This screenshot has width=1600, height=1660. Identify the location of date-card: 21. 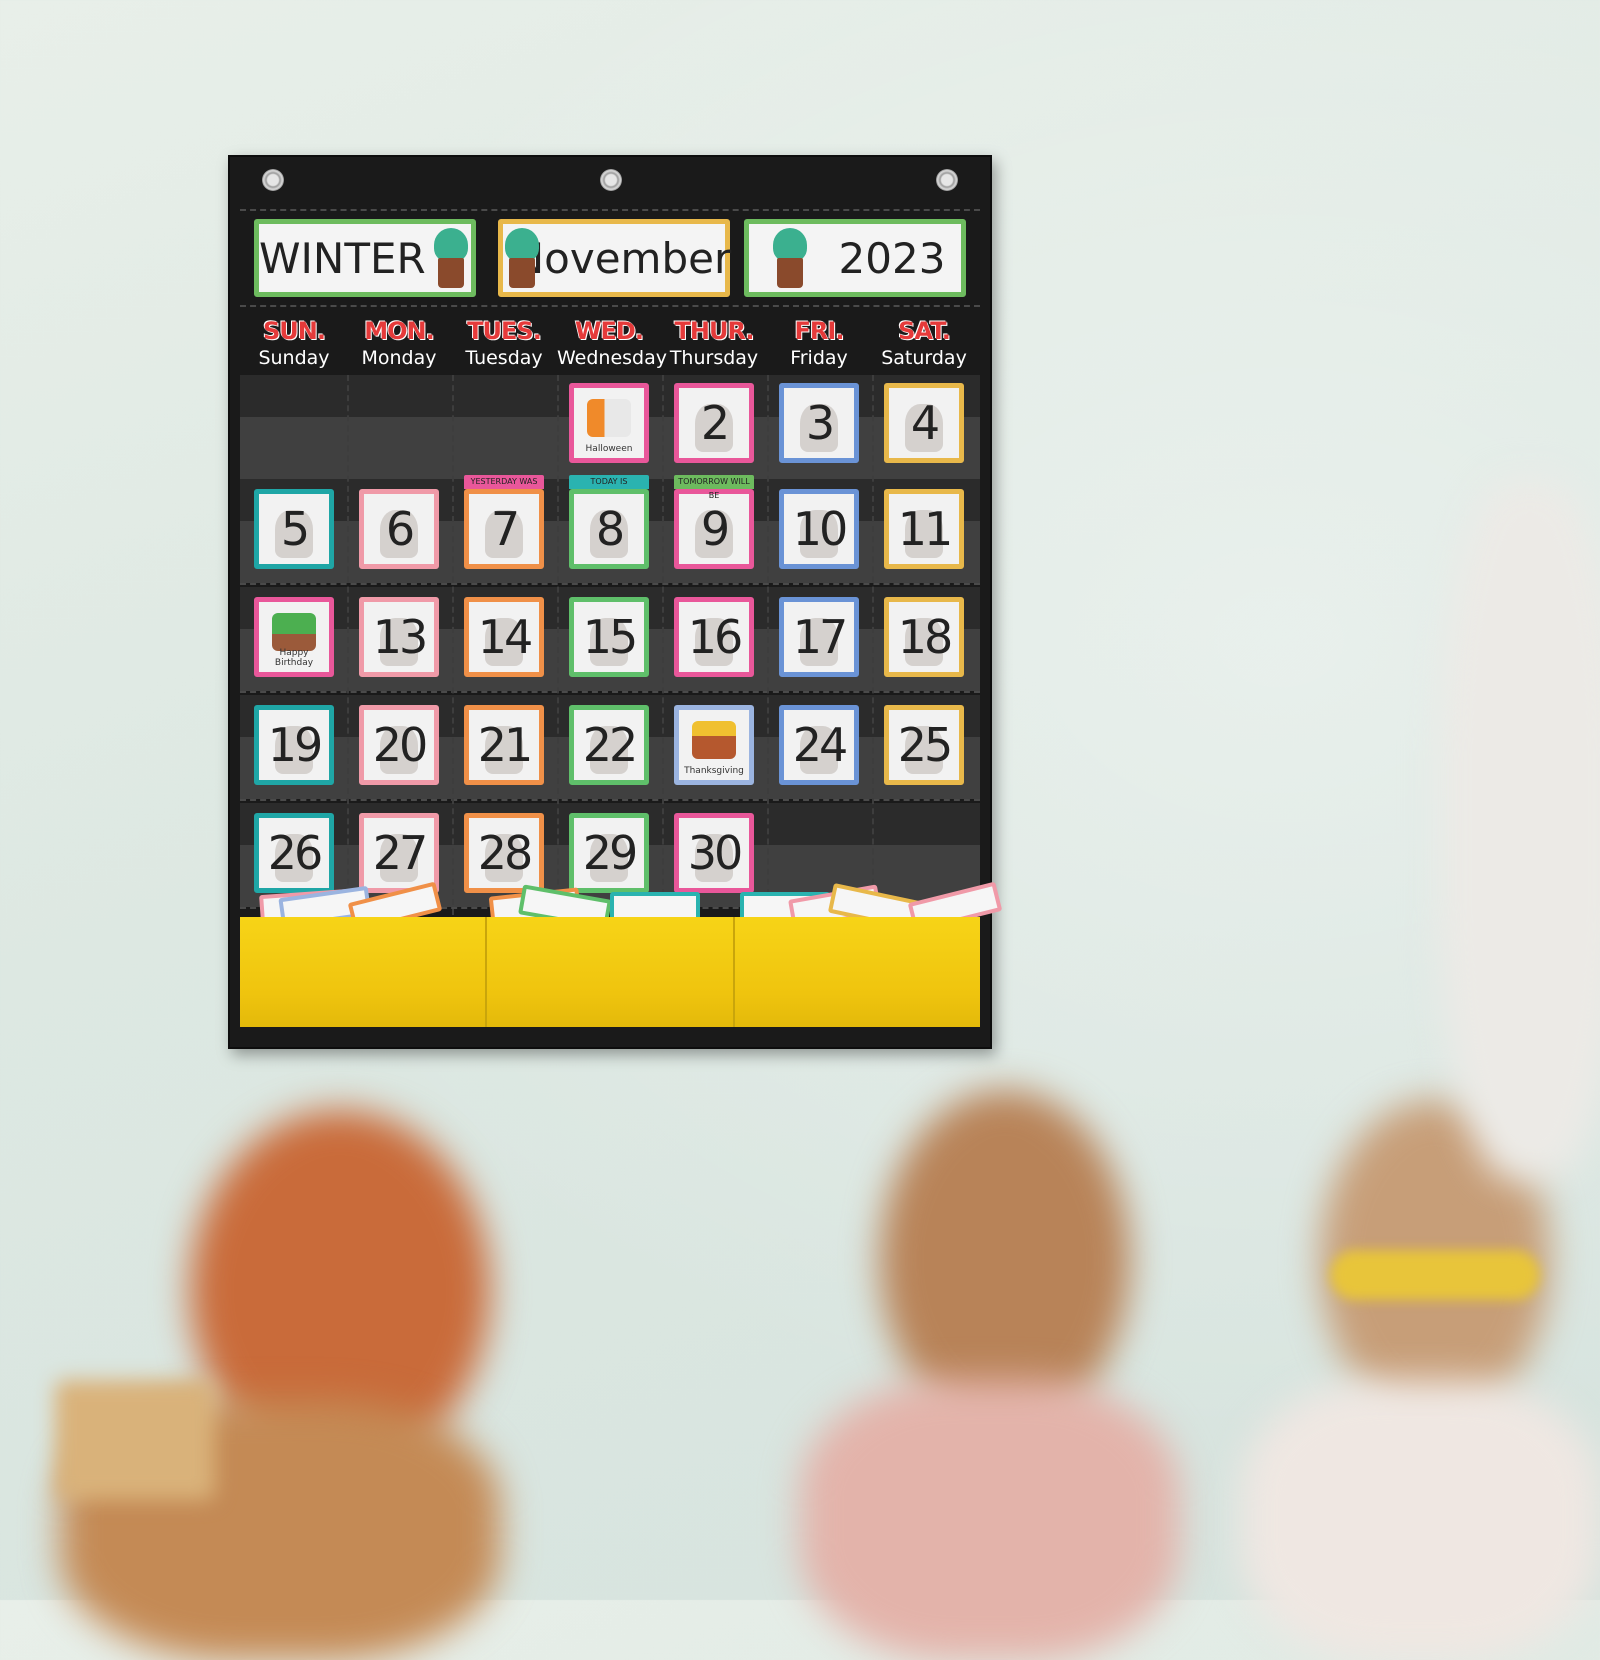
(504, 745).